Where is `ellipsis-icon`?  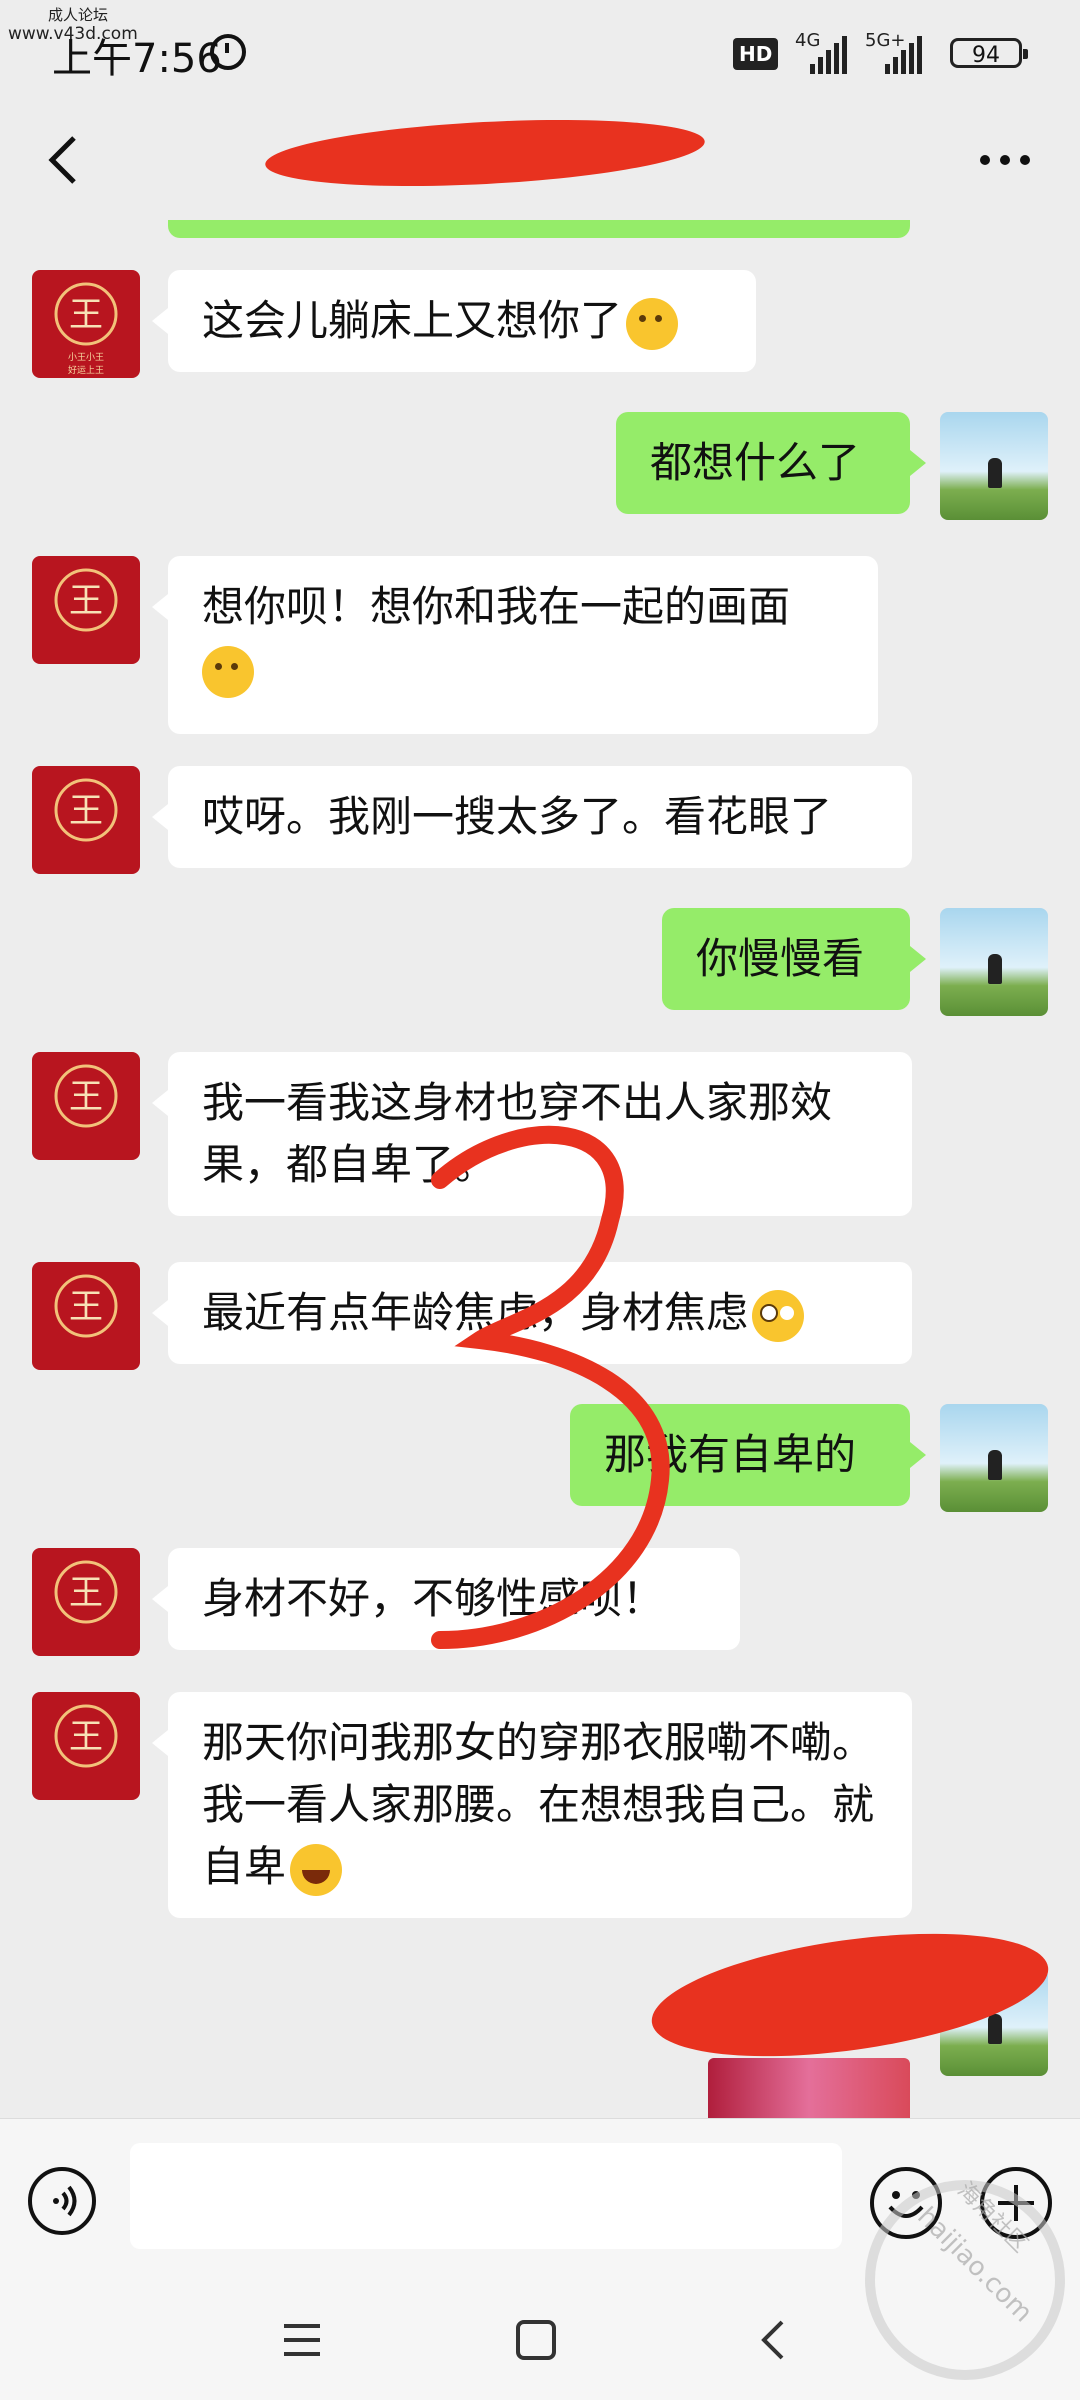 ellipsis-icon is located at coordinates (1005, 160).